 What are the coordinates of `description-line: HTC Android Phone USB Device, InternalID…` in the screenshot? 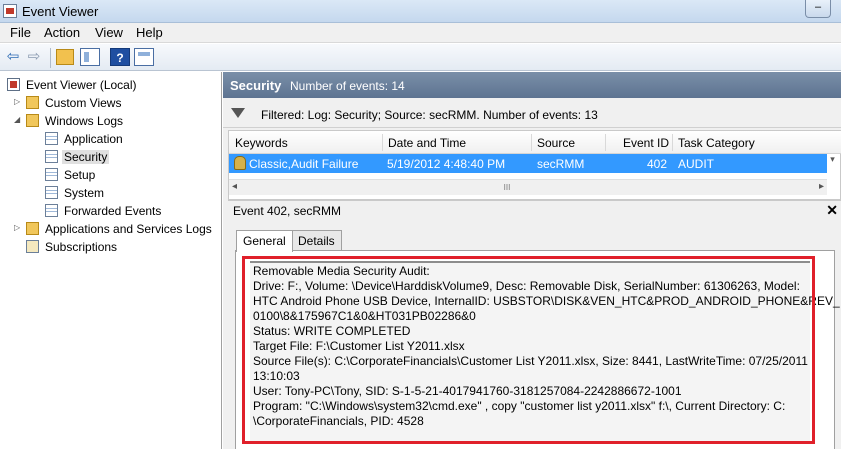 It's located at (546, 301).